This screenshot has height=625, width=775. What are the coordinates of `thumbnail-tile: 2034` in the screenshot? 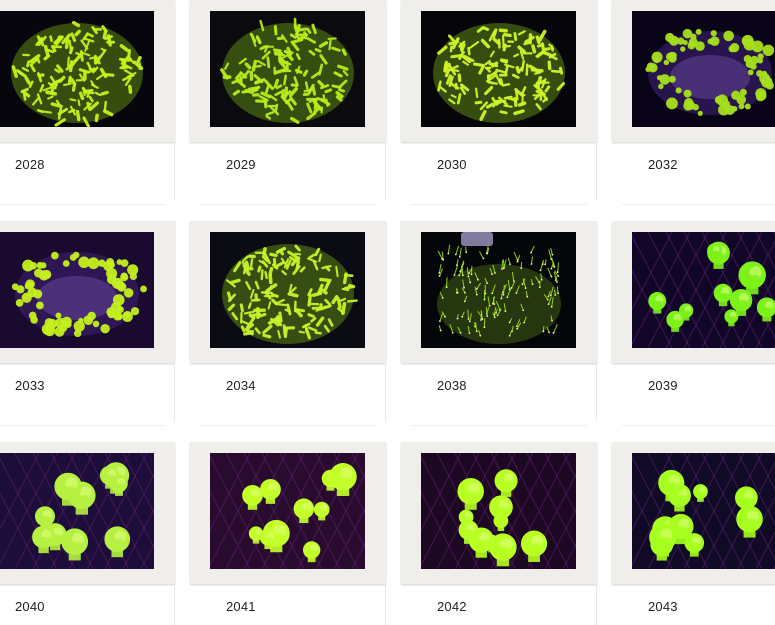 It's located at (288, 323).